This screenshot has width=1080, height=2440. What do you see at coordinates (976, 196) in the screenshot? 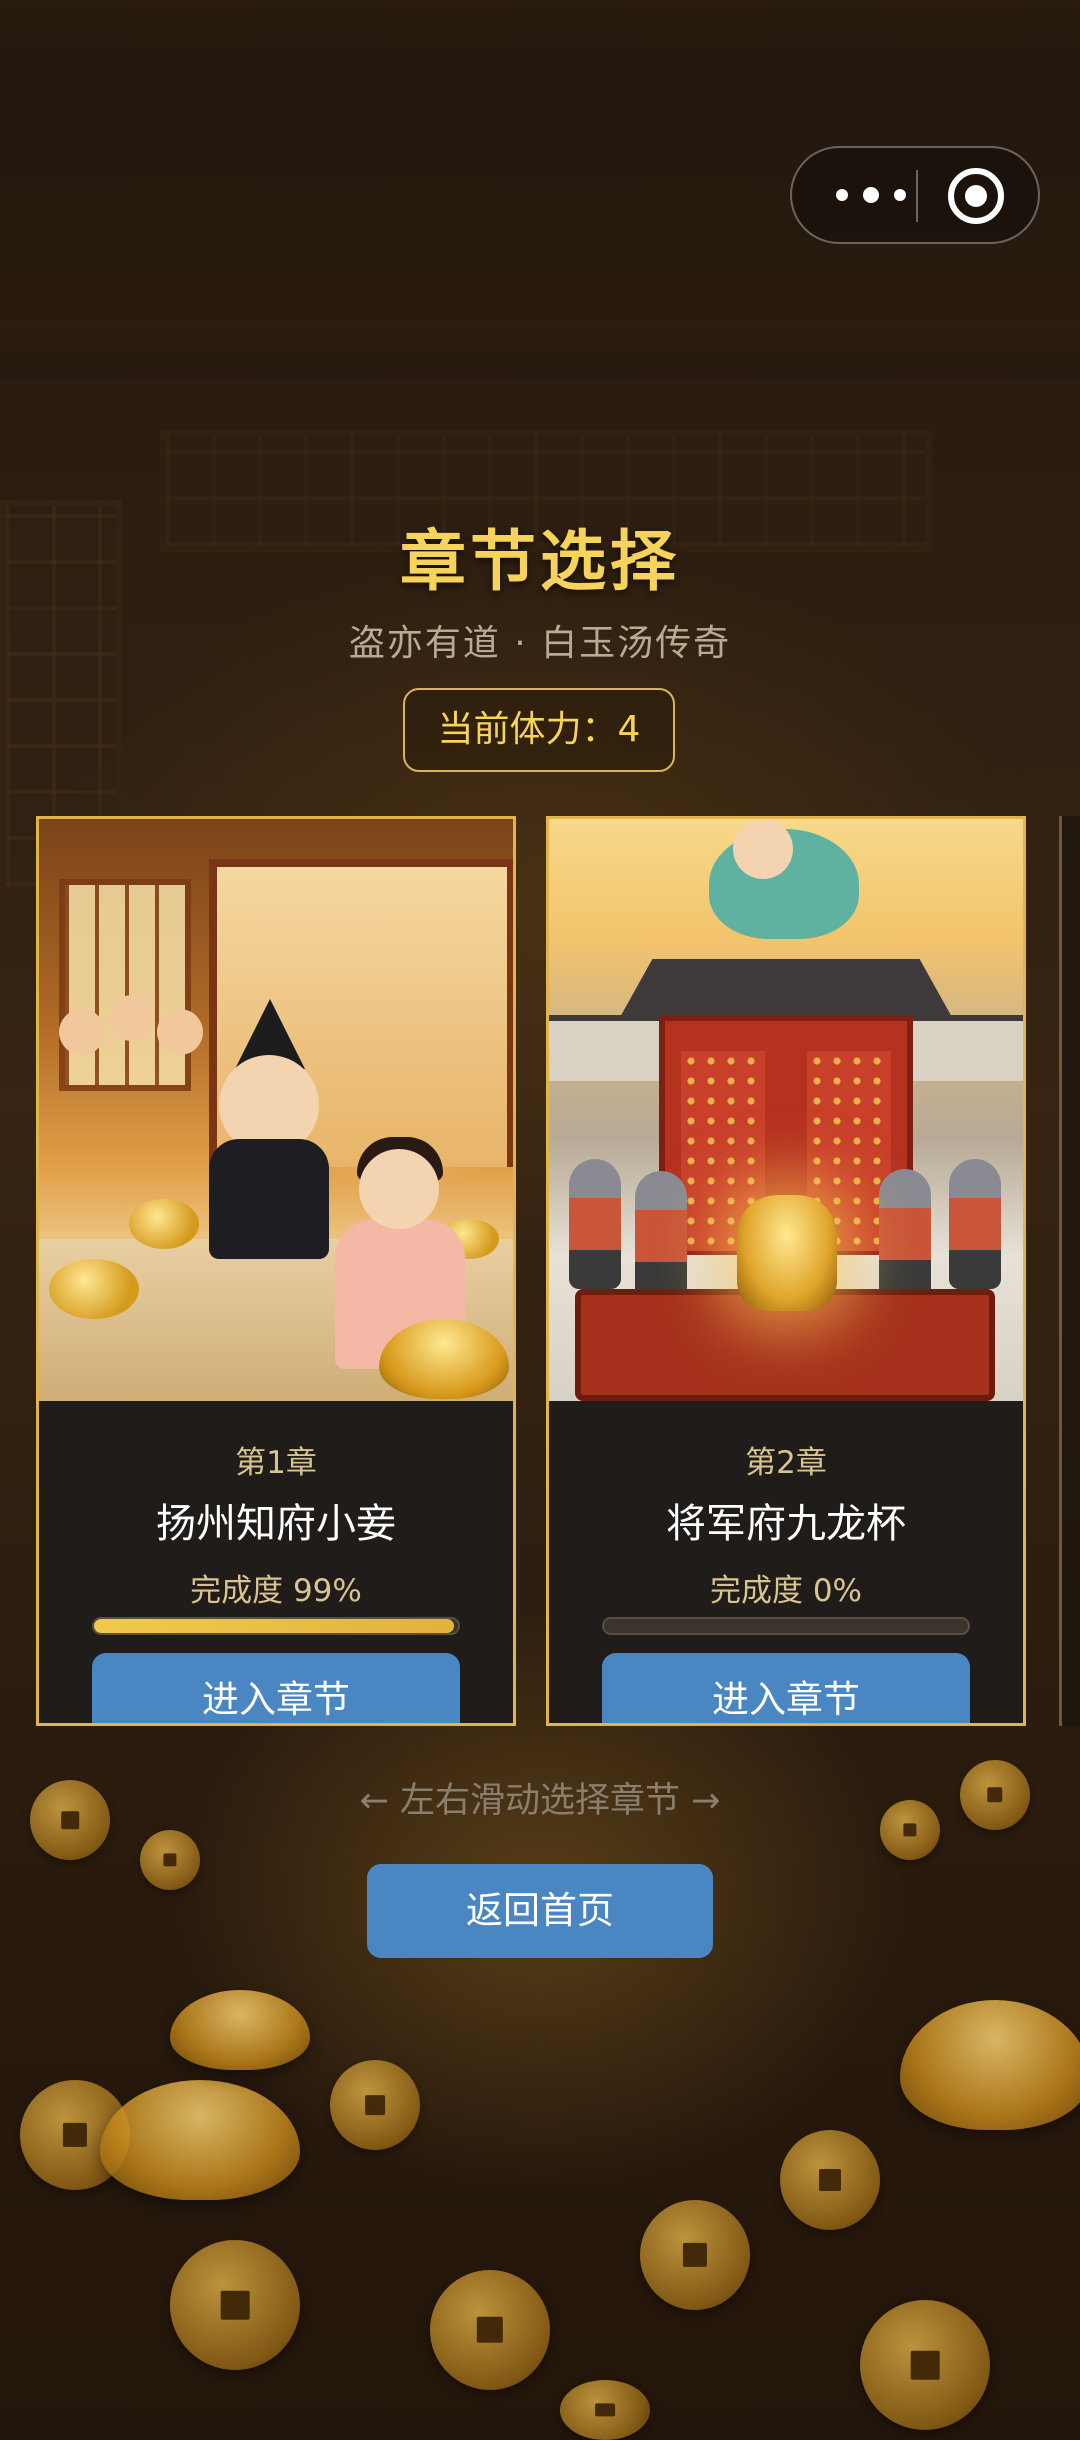
I see `target-icon` at bounding box center [976, 196].